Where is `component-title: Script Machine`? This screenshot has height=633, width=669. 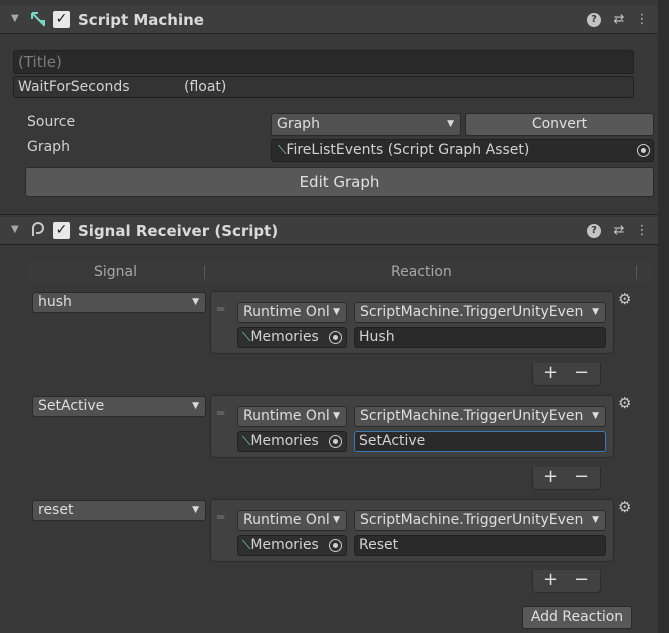 component-title: Script Machine is located at coordinates (141, 20).